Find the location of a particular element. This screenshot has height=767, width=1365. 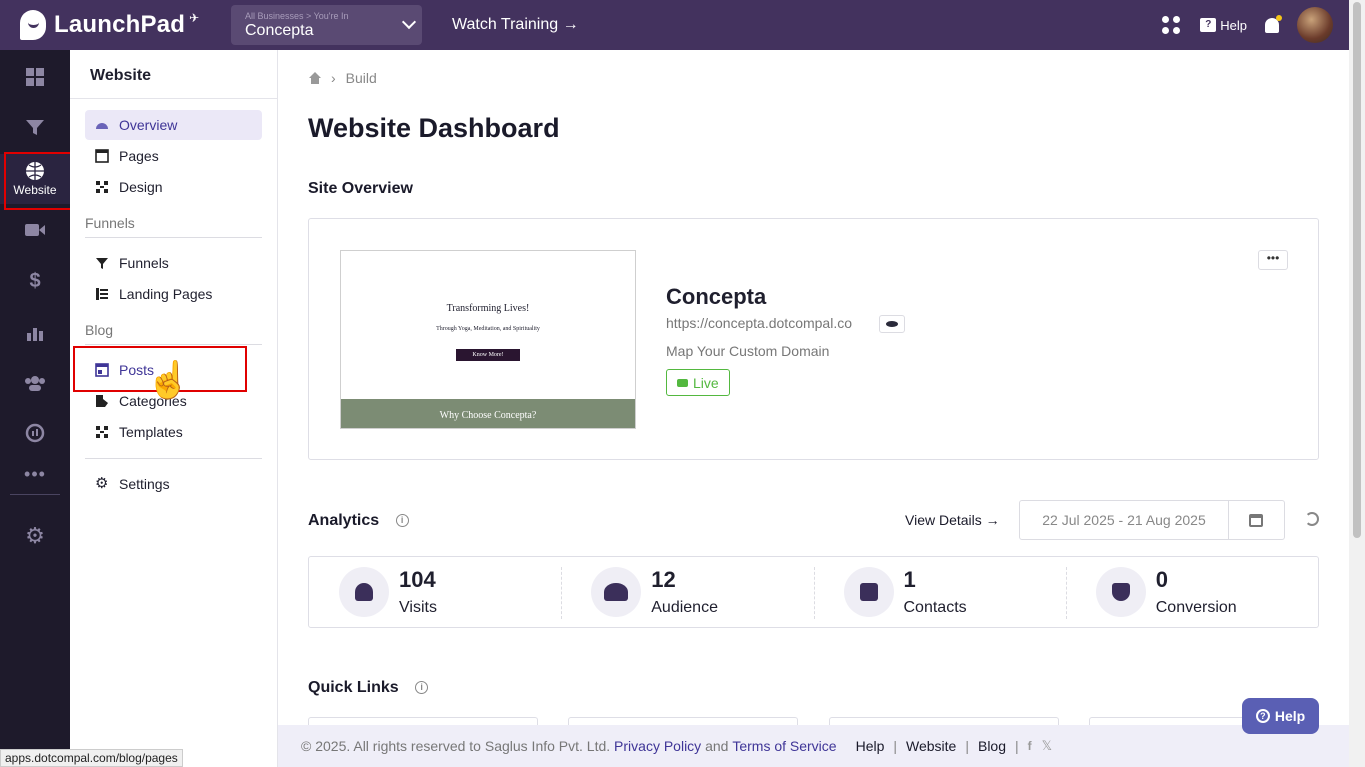

stat-contacts: 1 Contacts is located at coordinates (939, 592).